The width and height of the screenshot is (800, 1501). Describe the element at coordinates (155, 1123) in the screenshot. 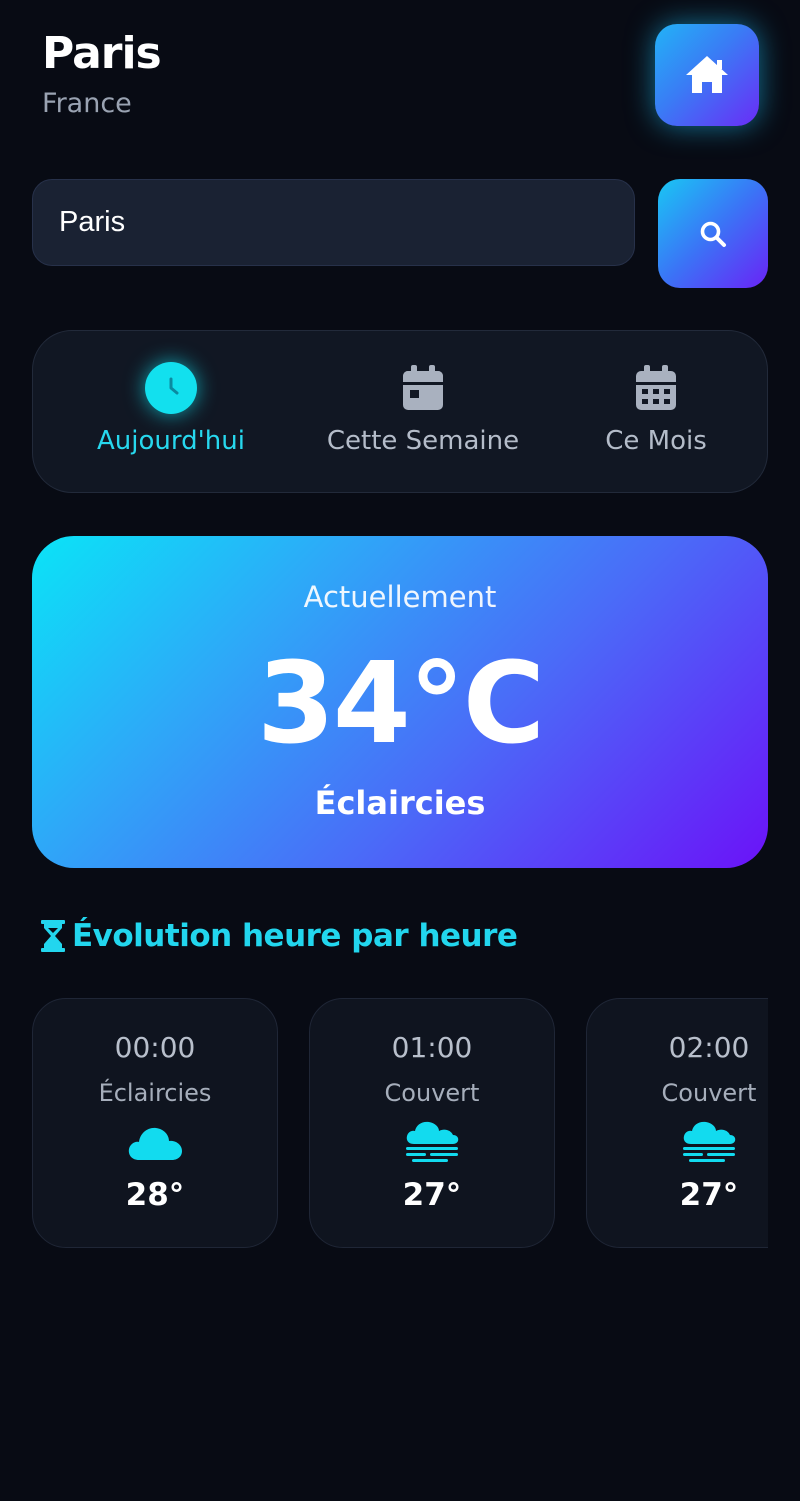

I see `hourly-card: 00:00 Éclaircies 28°` at that location.